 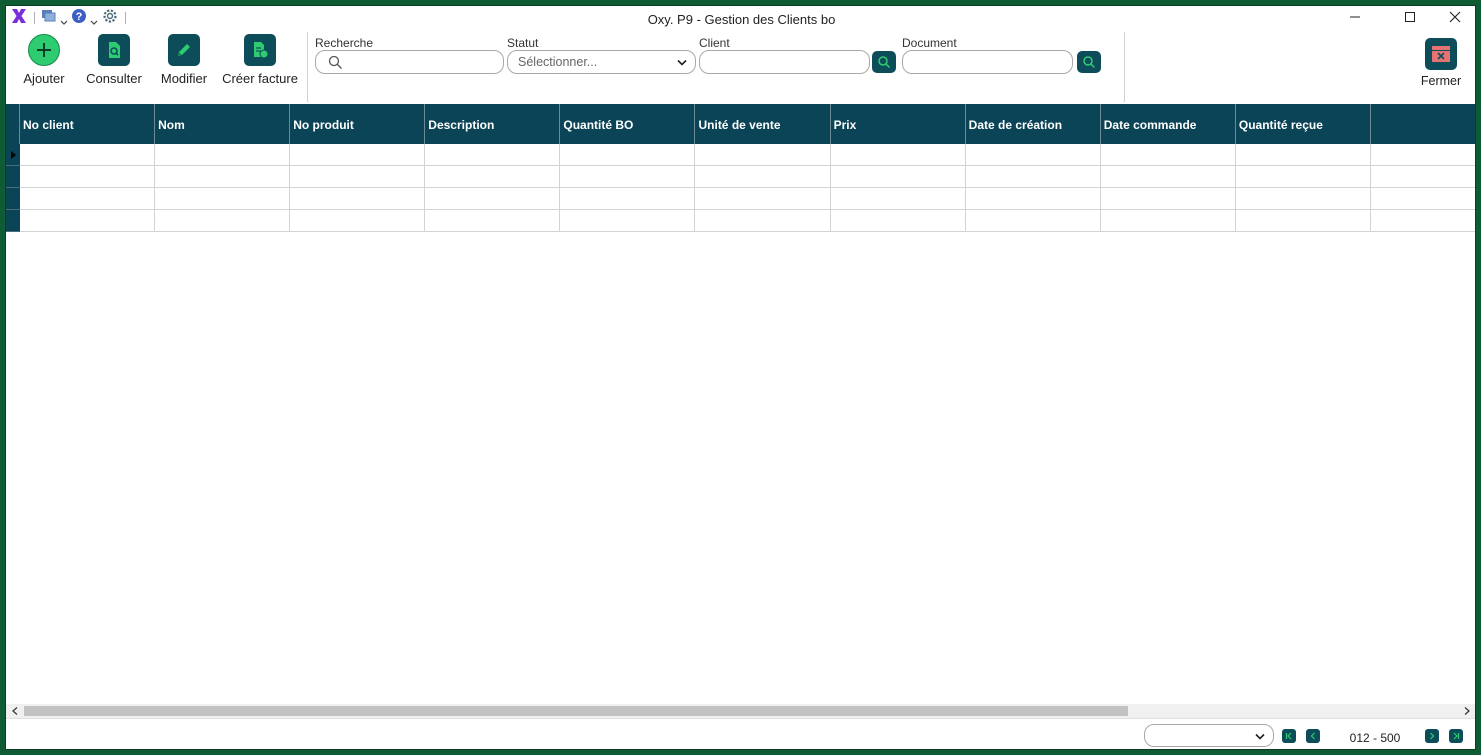 I want to click on last-page-button, so click(x=1456, y=736).